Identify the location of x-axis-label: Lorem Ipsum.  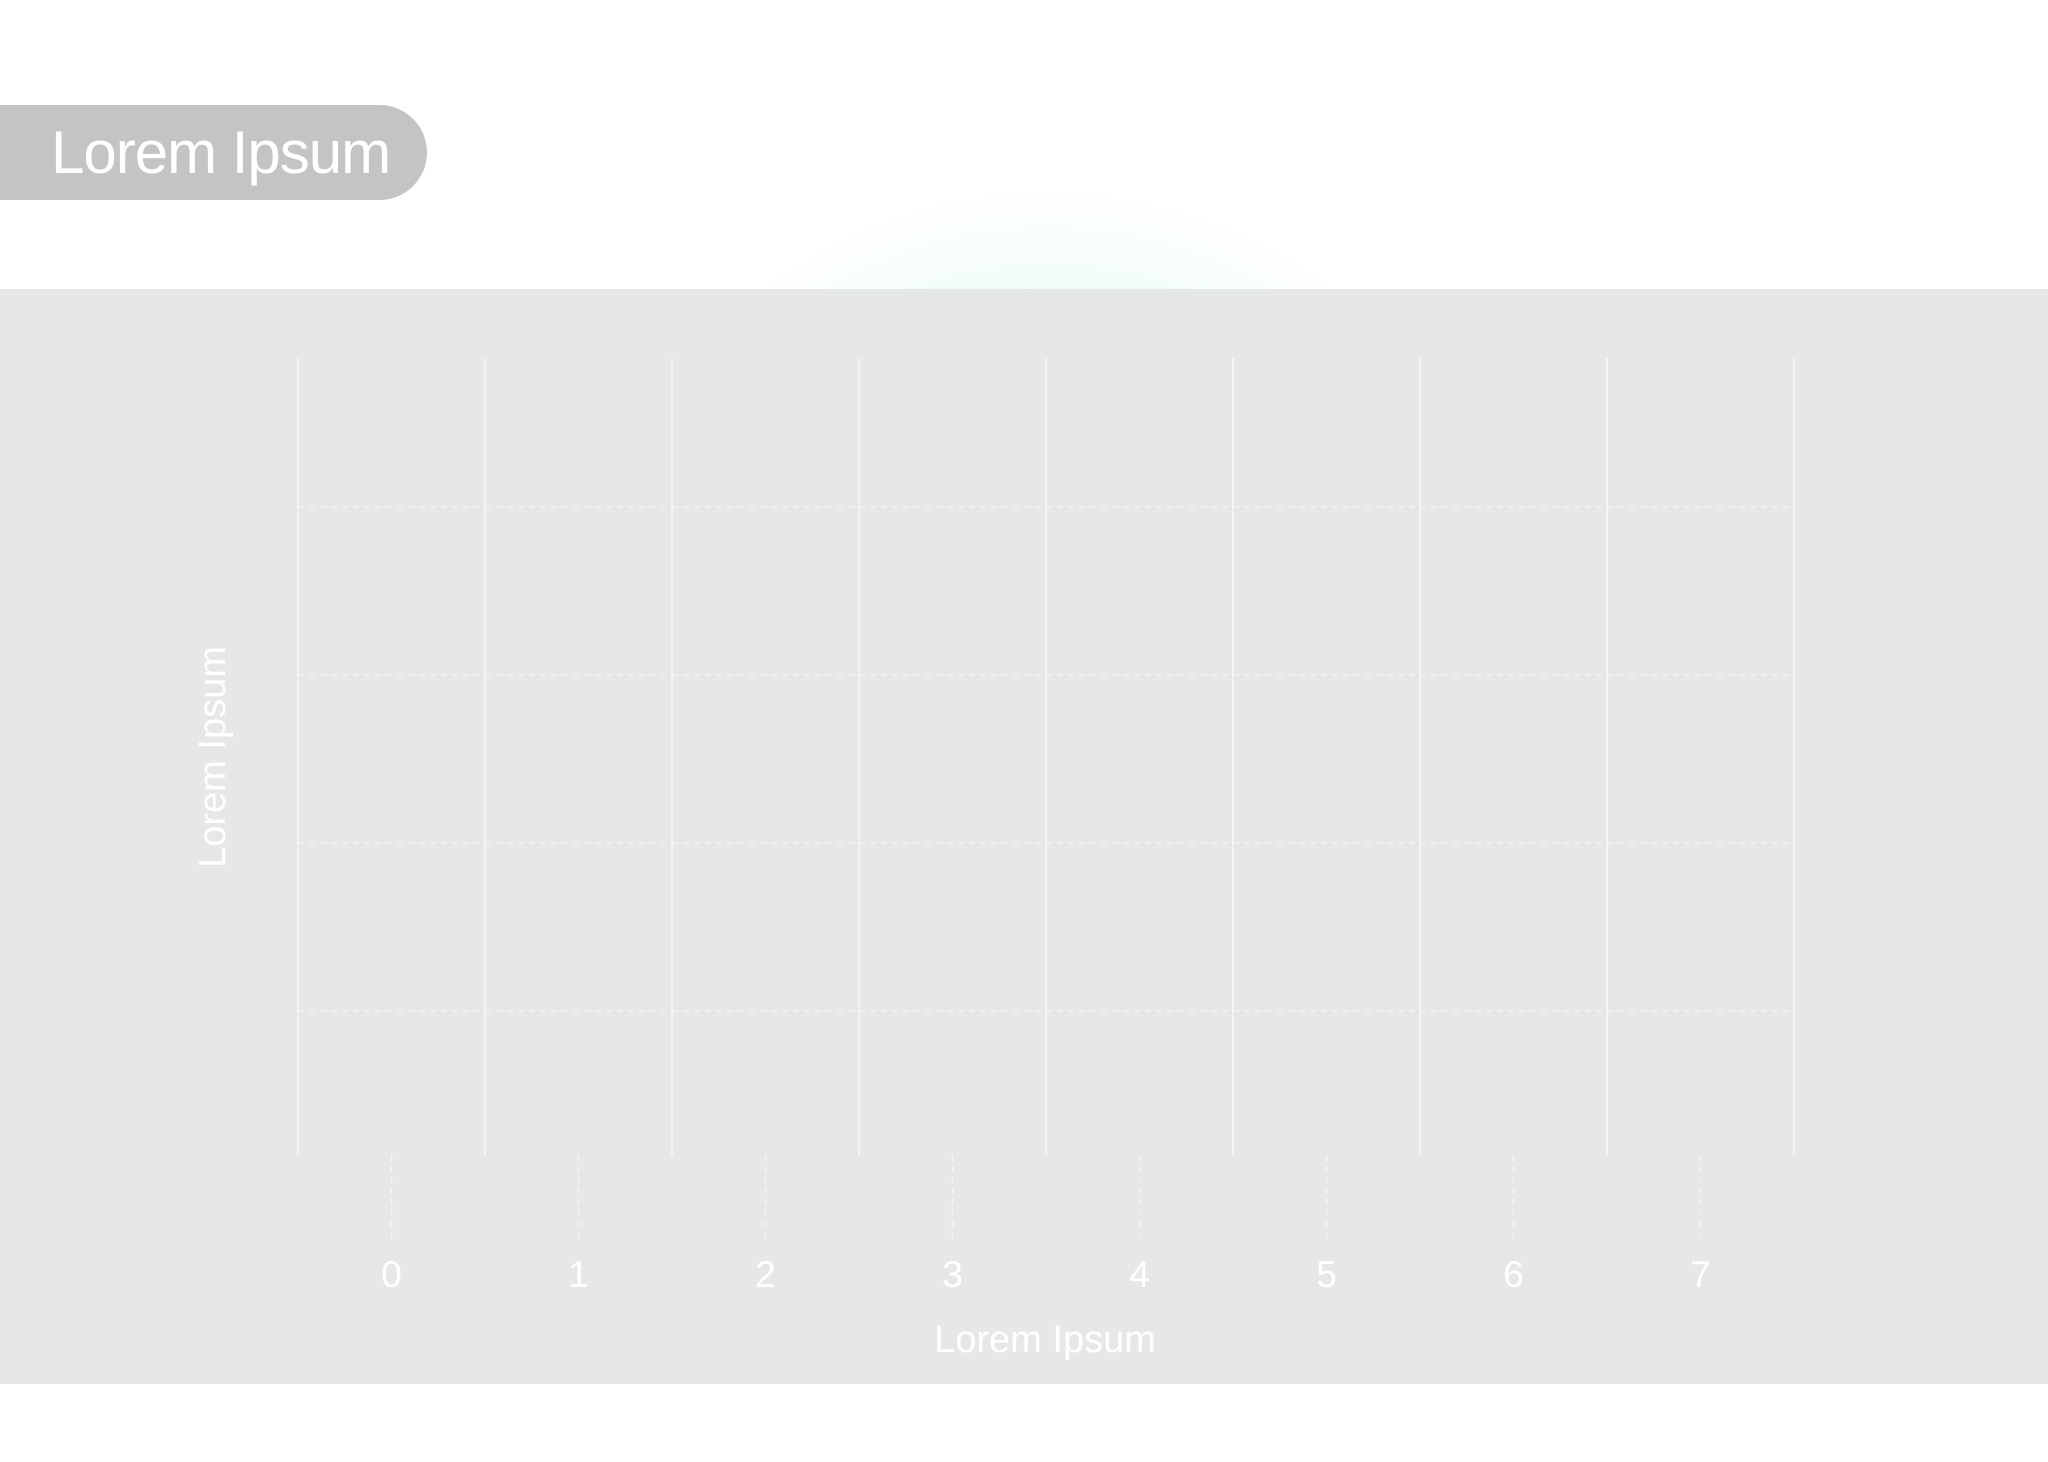
(1045, 1340).